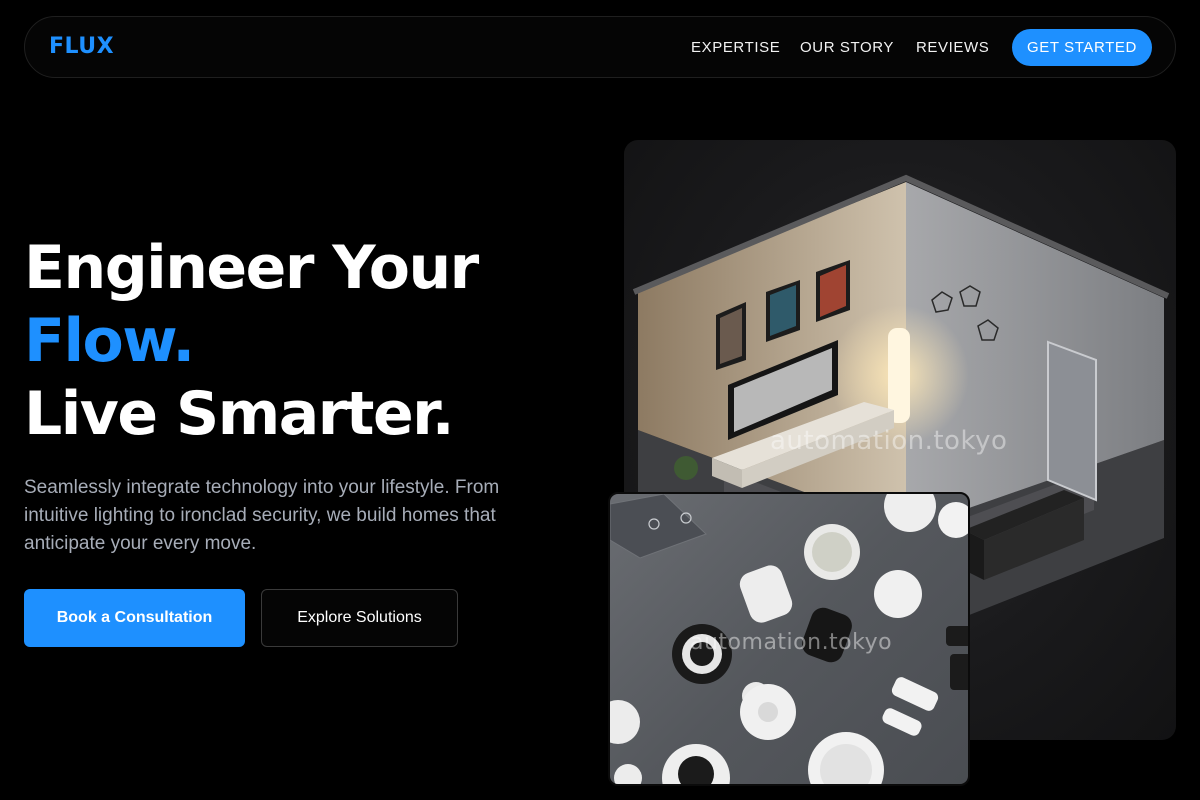 This screenshot has width=1200, height=800. What do you see at coordinates (134, 618) in the screenshot?
I see `book-consultation-button: Book a Consultation` at bounding box center [134, 618].